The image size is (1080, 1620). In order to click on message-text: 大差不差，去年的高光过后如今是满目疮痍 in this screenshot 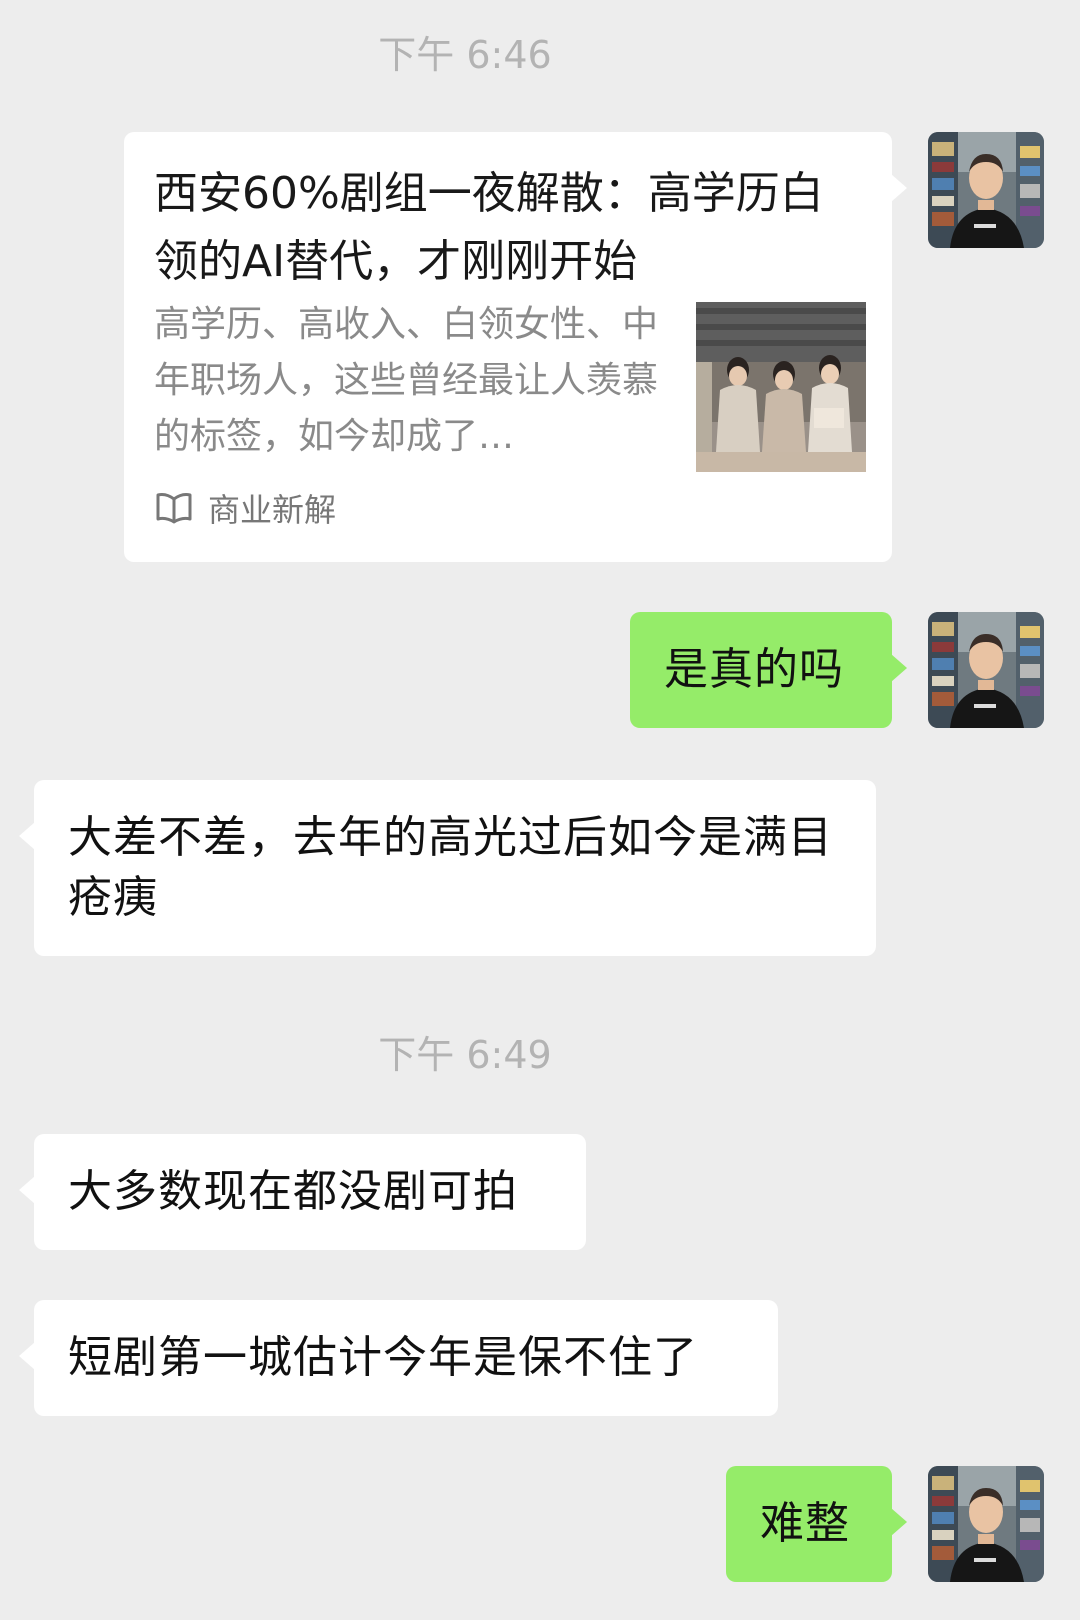, I will do `click(450, 867)`.